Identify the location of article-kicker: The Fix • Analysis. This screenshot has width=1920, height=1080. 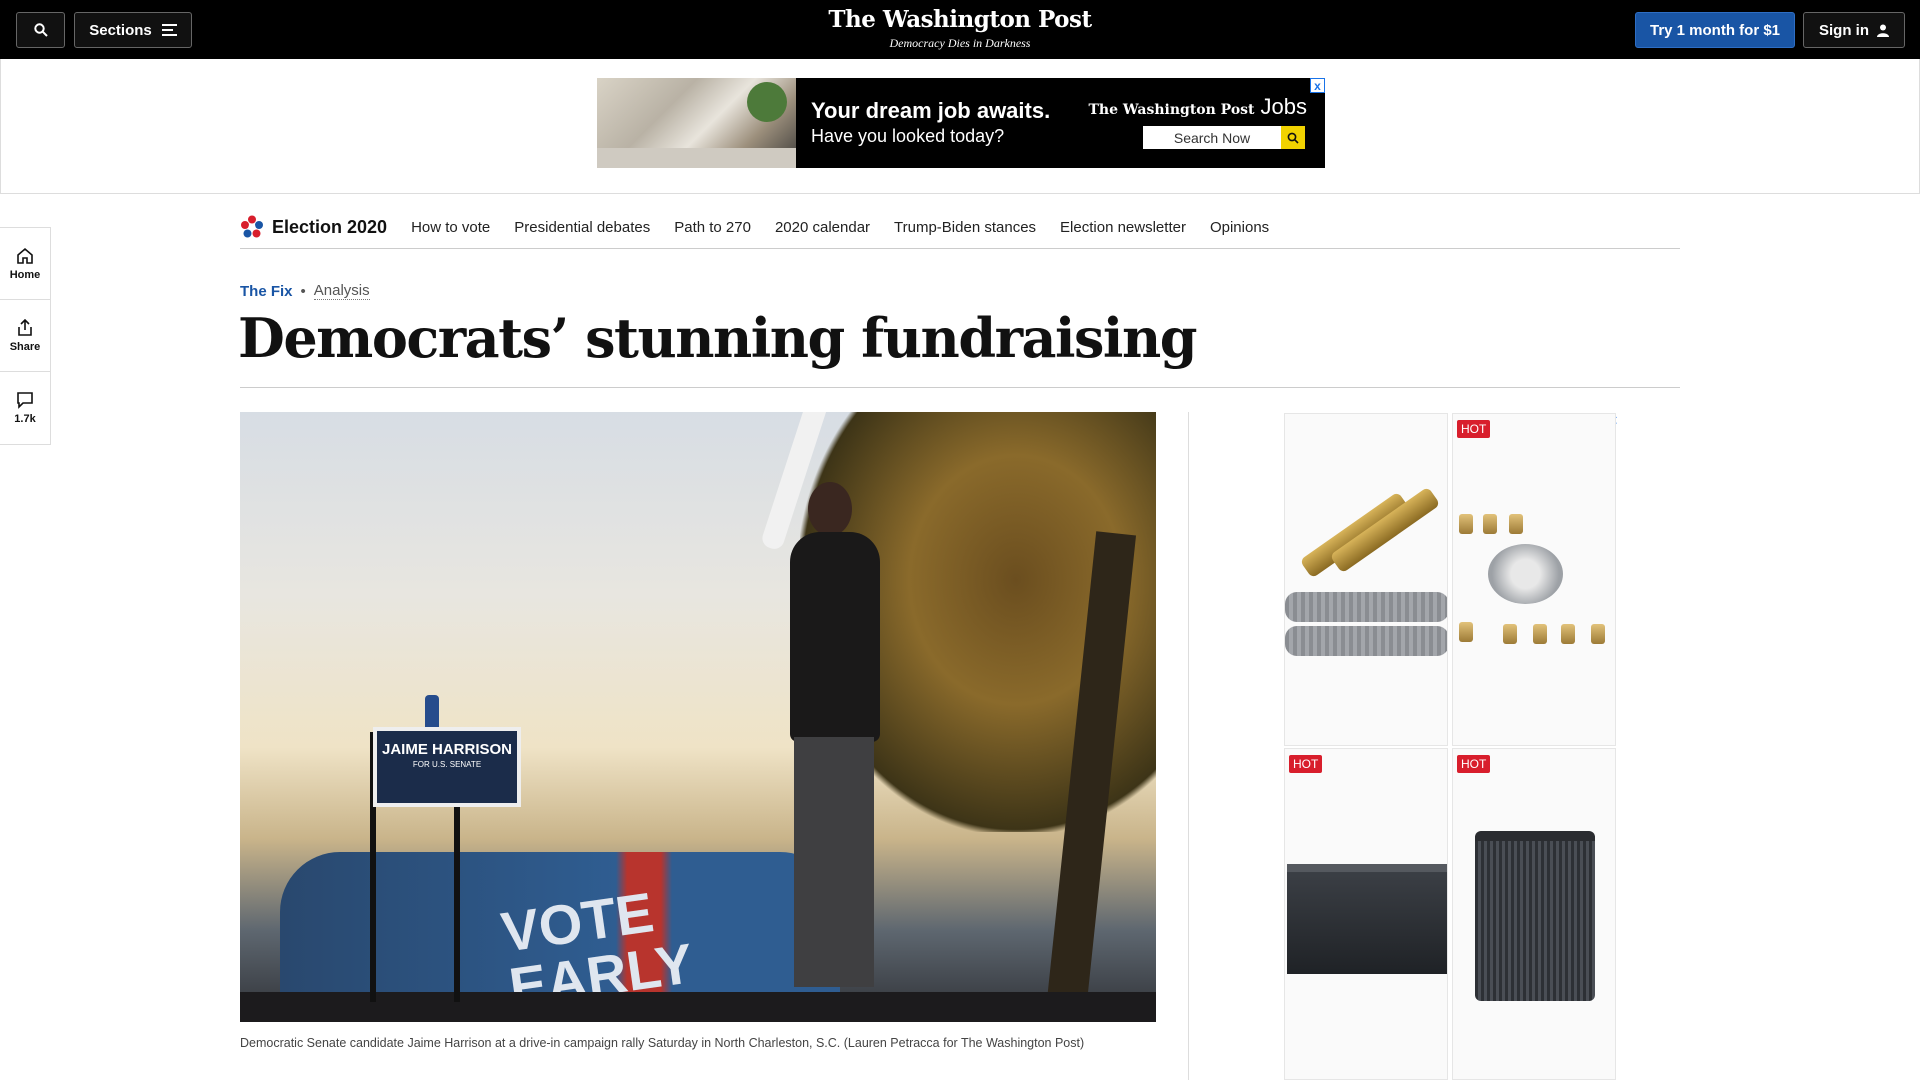
(305, 291).